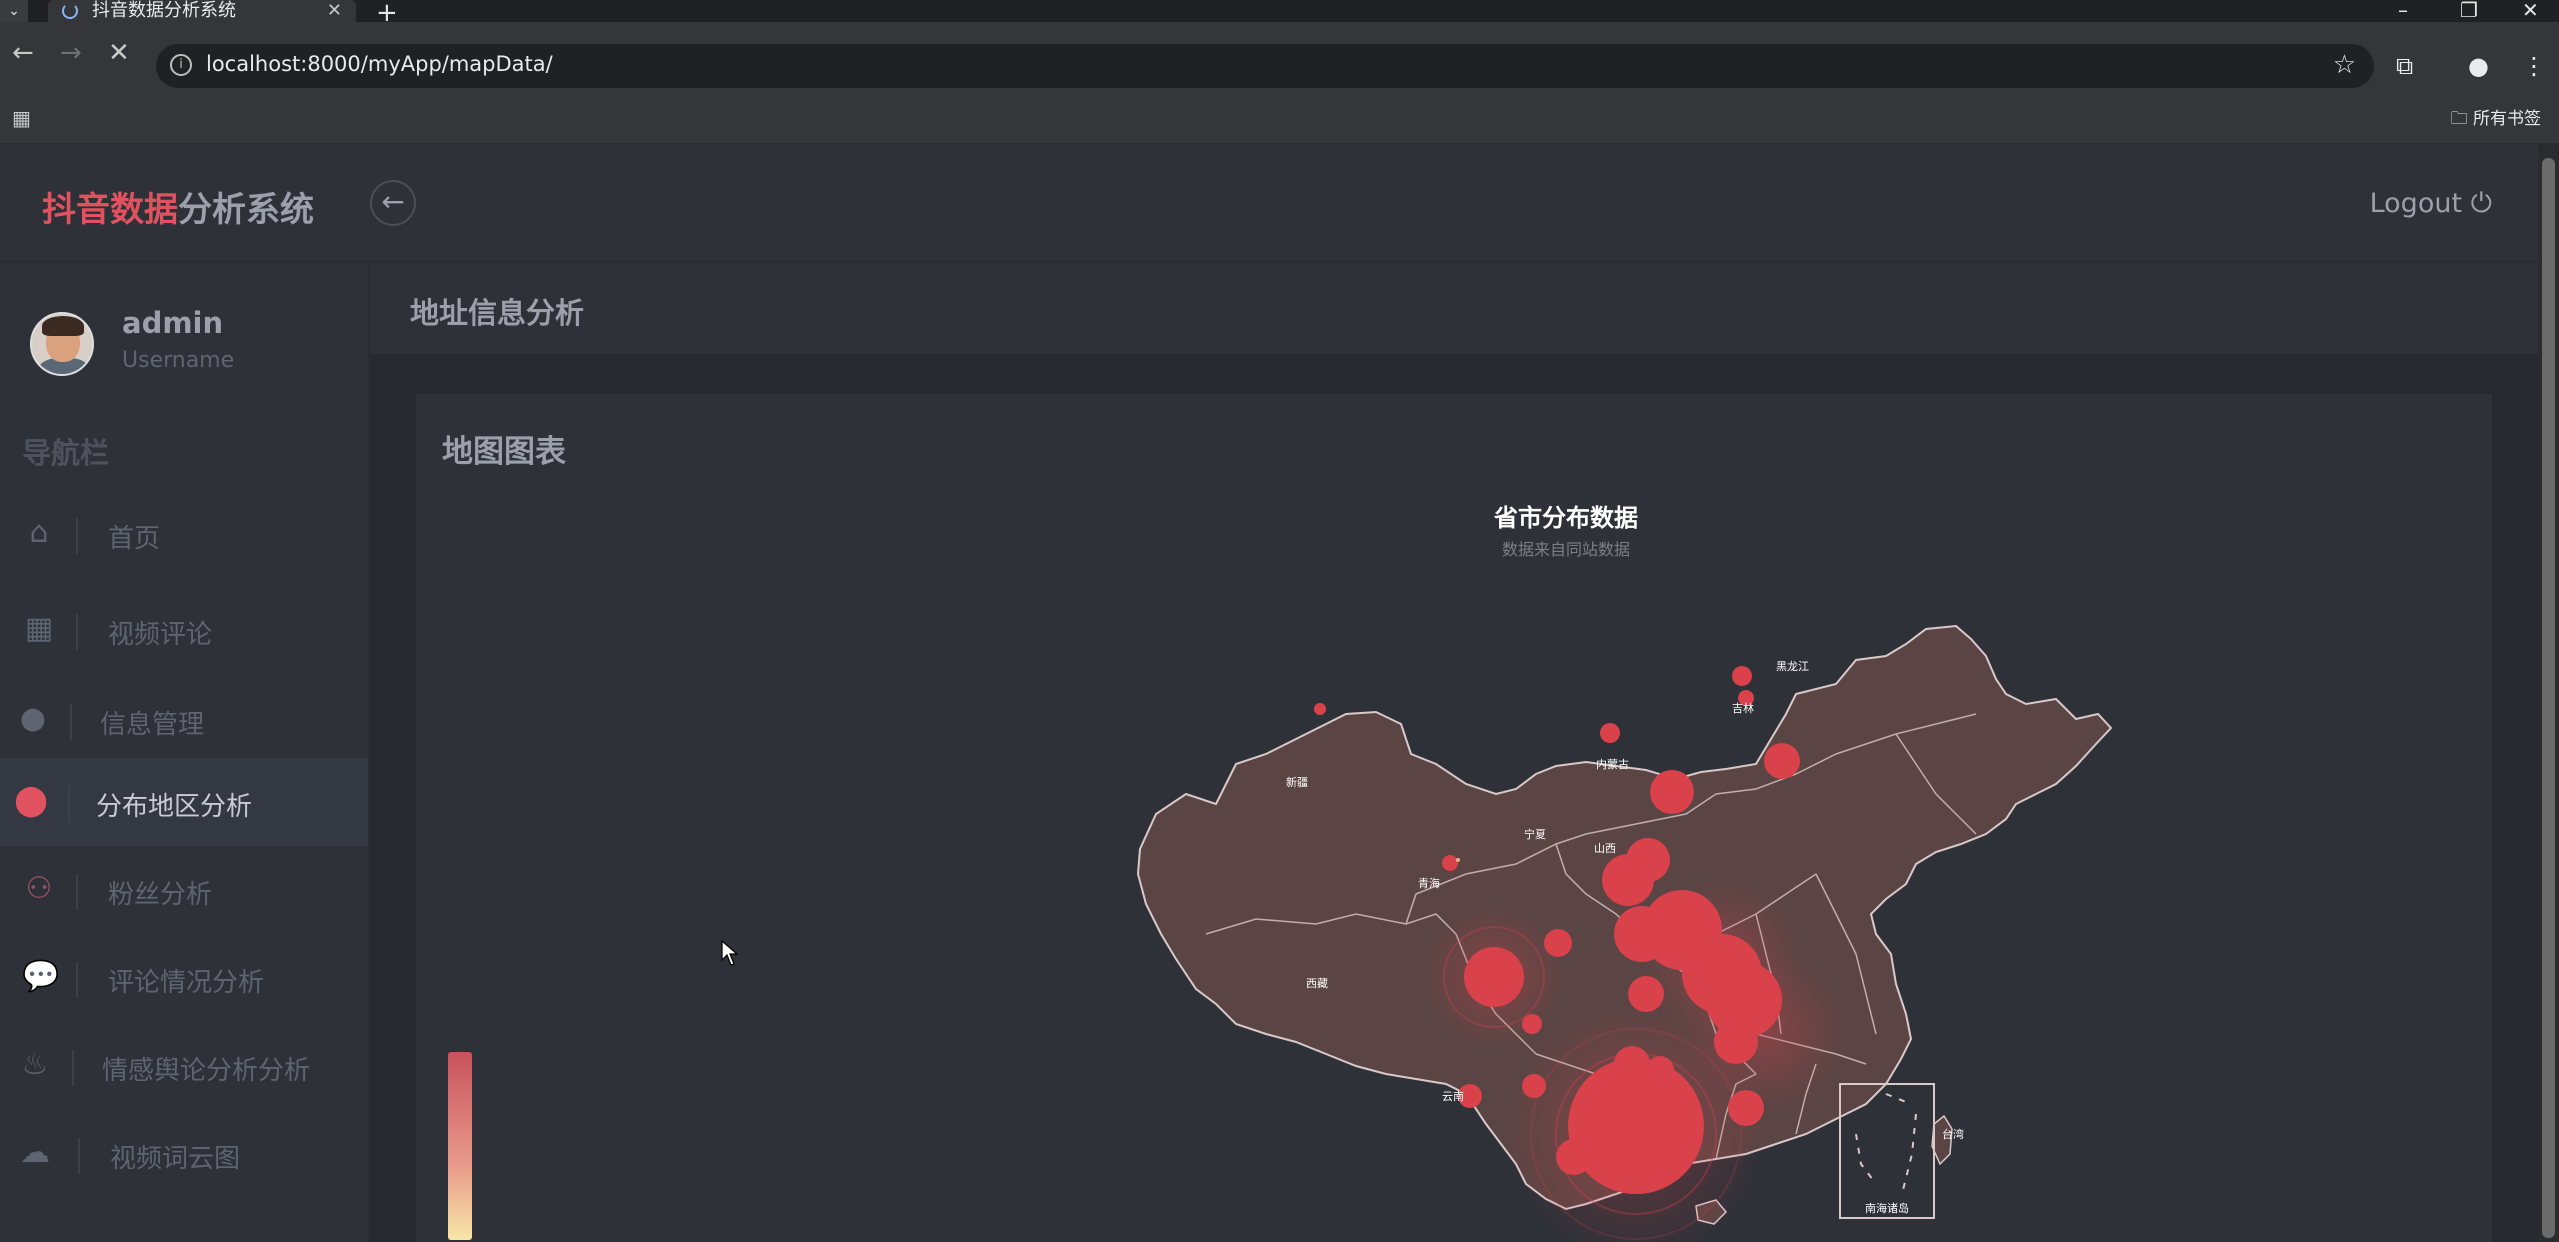  What do you see at coordinates (2403, 11) in the screenshot?
I see `minimize-icon: –` at bounding box center [2403, 11].